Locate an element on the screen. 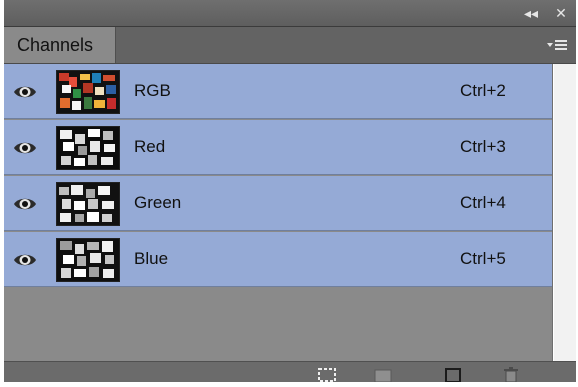  channel-name: Green is located at coordinates (158, 202).